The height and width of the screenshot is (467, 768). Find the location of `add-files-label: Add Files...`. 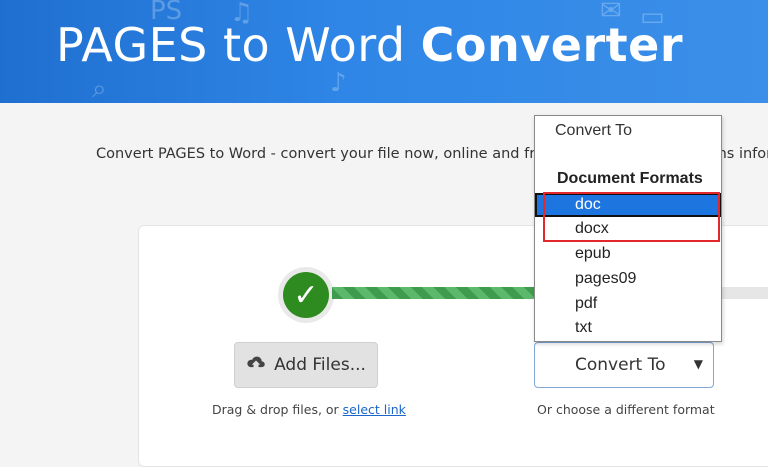

add-files-label: Add Files... is located at coordinates (320, 365).